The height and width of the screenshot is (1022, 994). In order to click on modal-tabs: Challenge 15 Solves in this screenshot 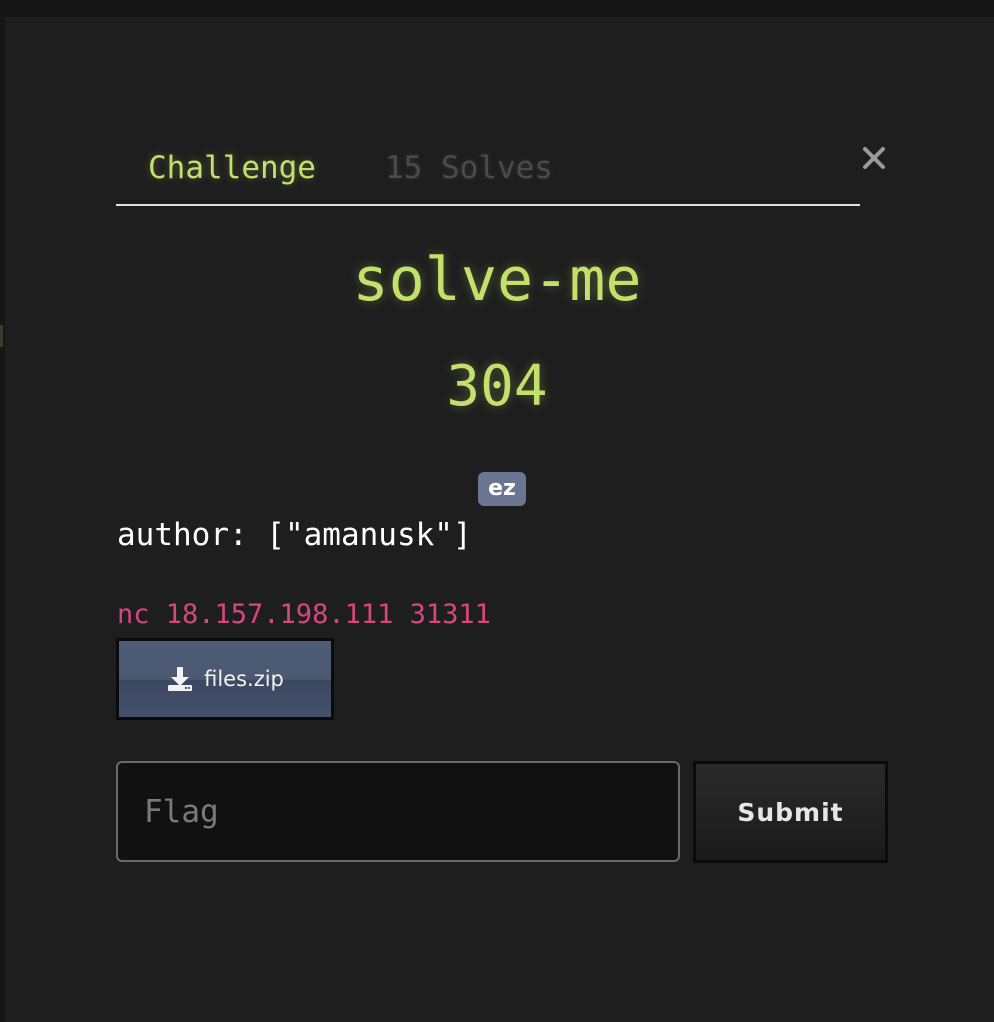, I will do `click(488, 173)`.